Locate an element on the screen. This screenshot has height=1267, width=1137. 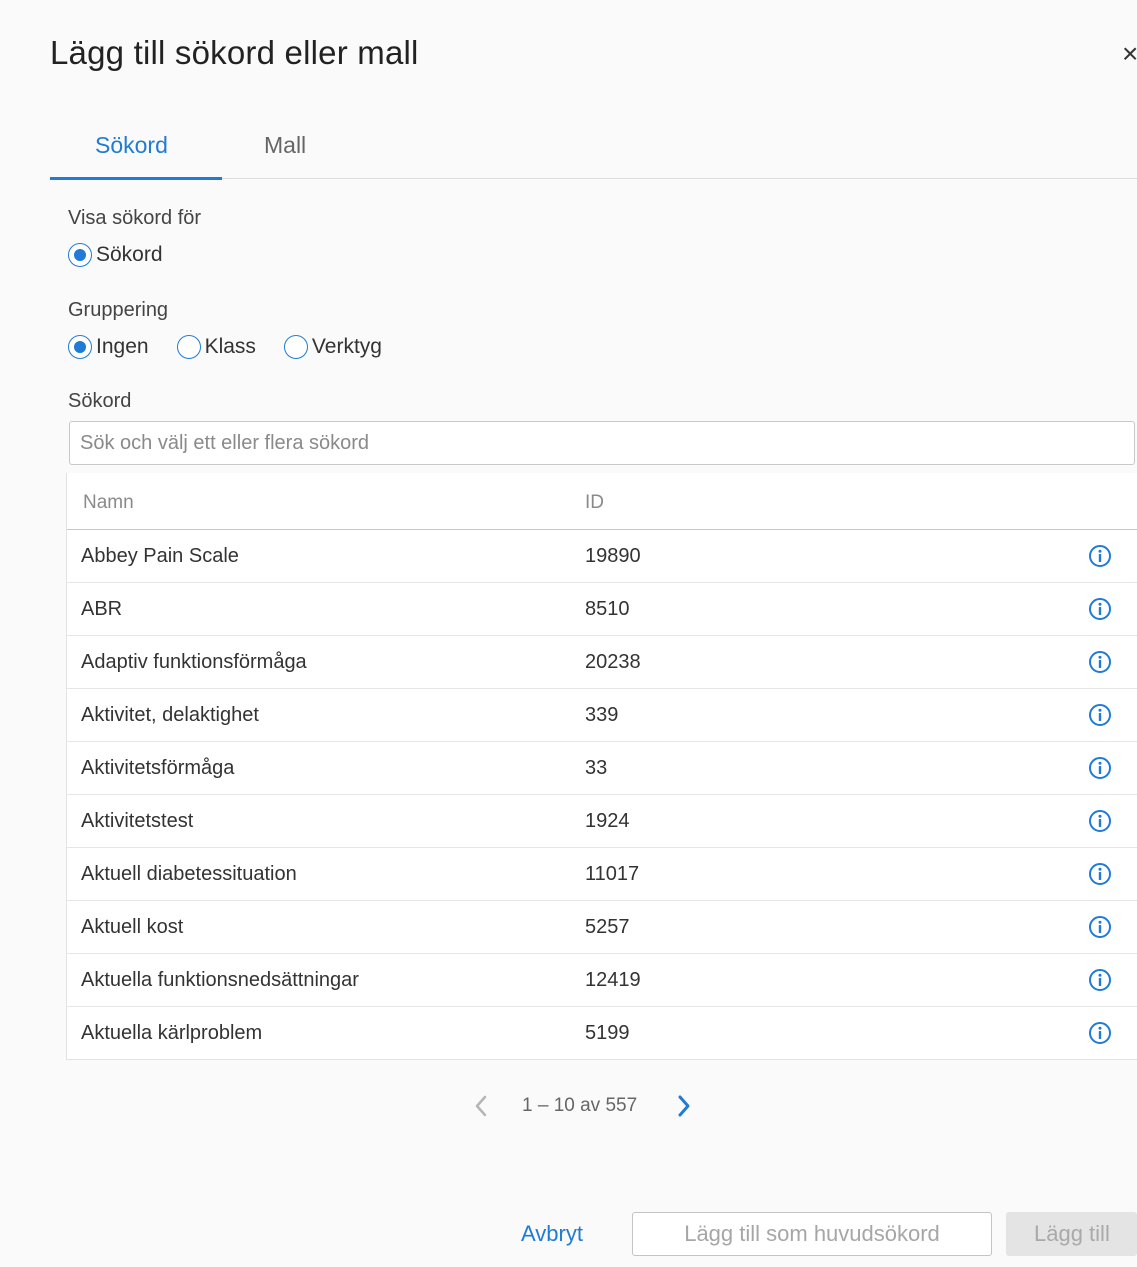
row-name: Aktuella kärlproblem is located at coordinates (172, 1033).